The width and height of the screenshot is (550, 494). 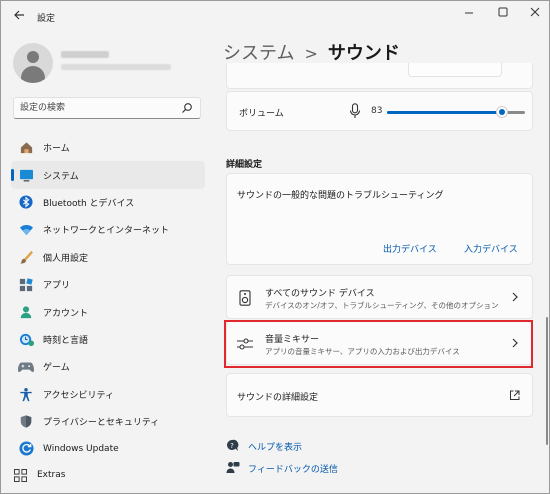 I want to click on send-feedback-link: フィードバックの送信, so click(x=282, y=468).